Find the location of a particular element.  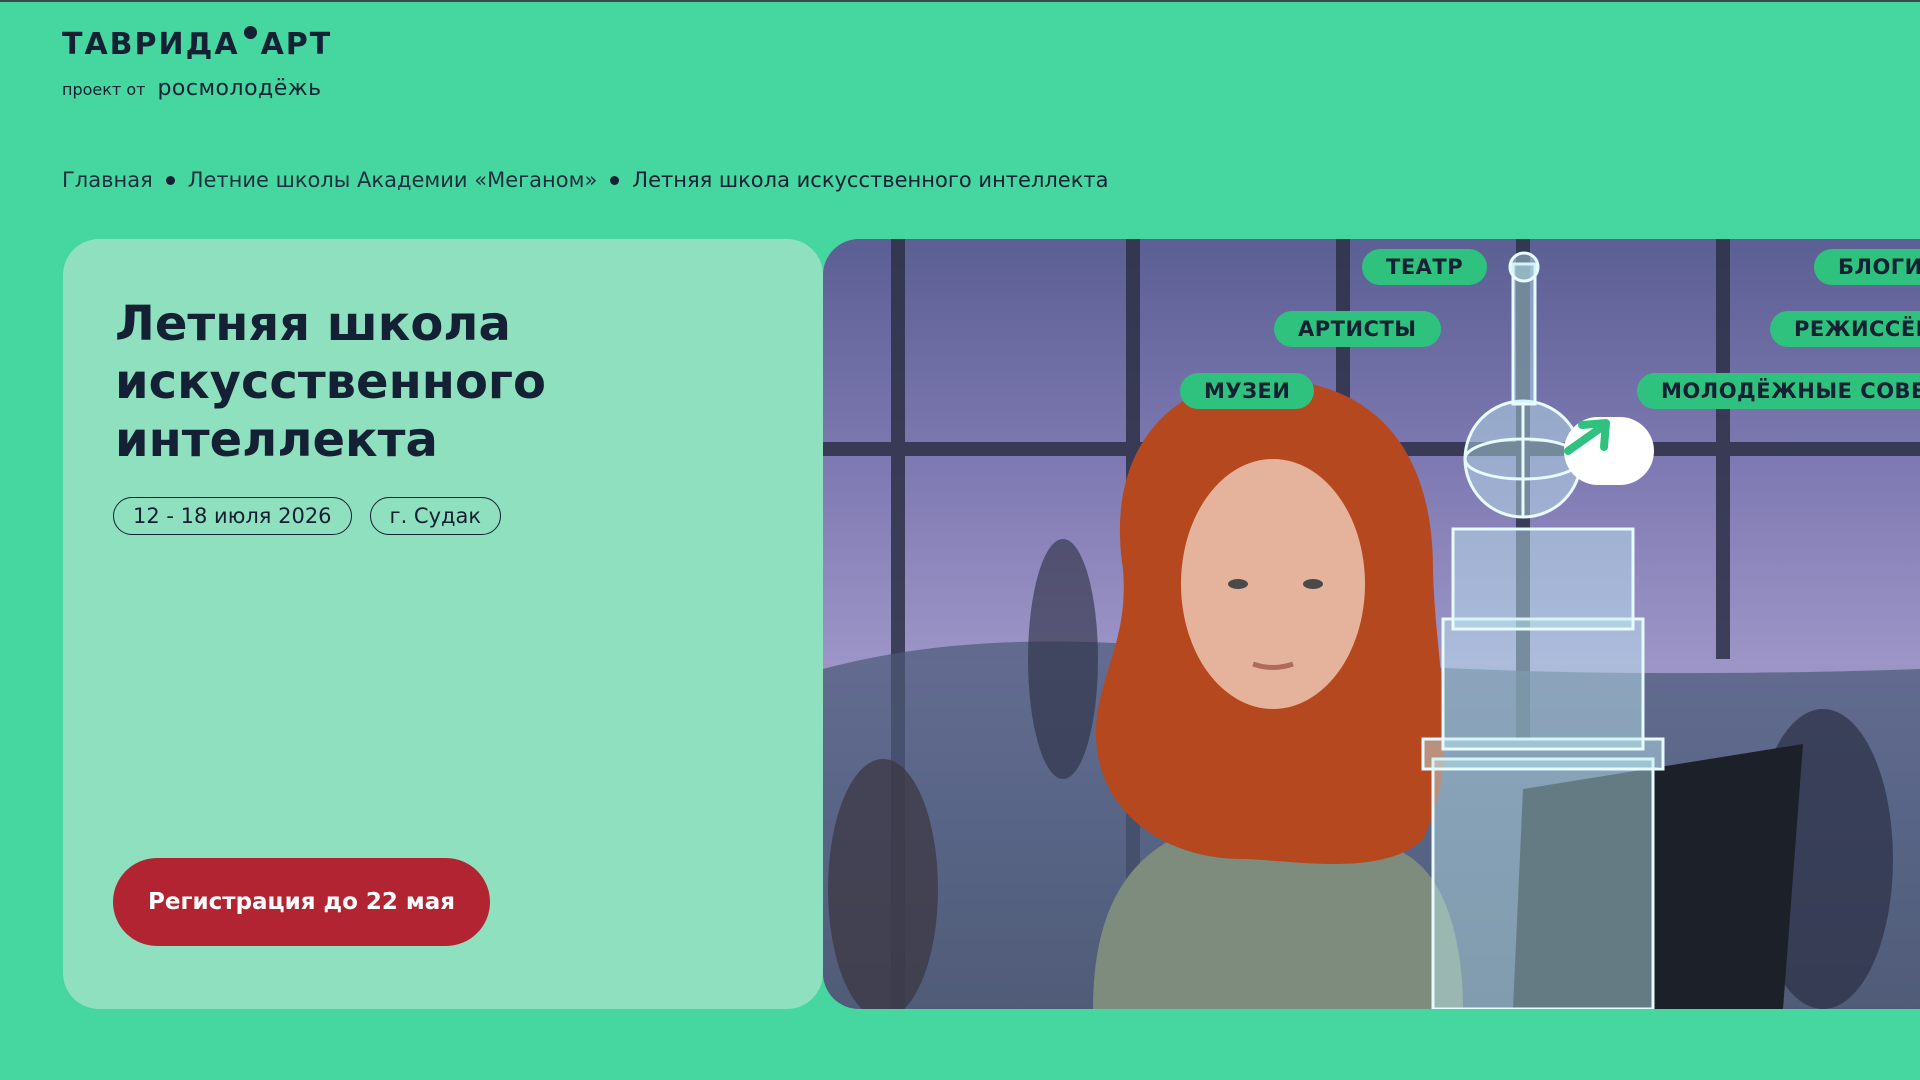

logo-subtitle-brand: росмолодёжь is located at coordinates (239, 88).